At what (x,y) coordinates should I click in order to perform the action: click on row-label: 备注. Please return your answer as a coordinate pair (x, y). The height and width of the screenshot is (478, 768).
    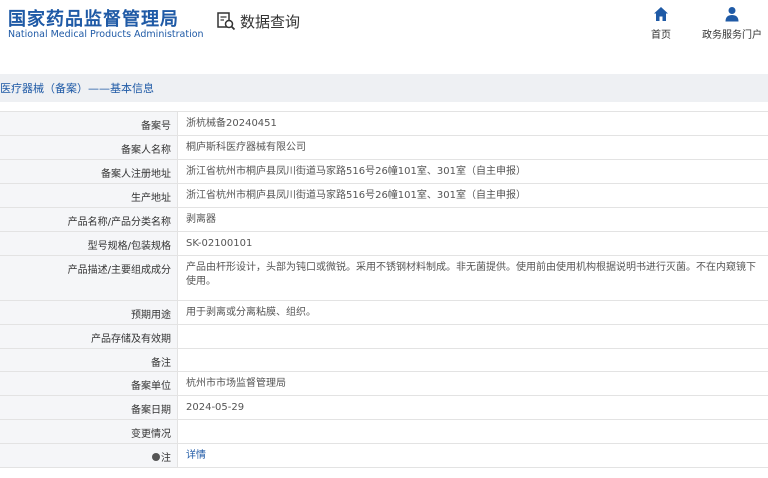
    Looking at the image, I should click on (89, 359).